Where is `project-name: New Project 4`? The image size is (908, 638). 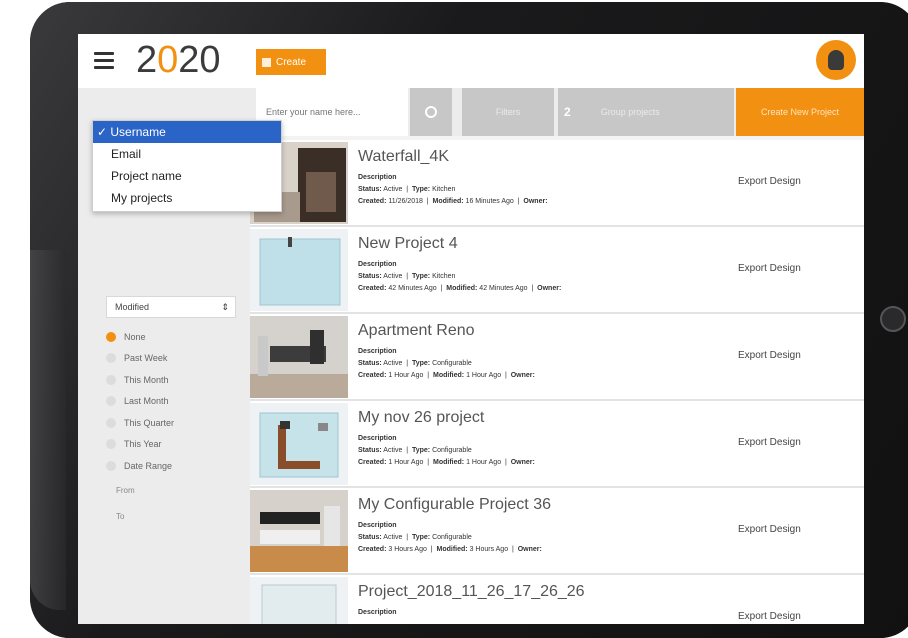 project-name: New Project 4 is located at coordinates (408, 244).